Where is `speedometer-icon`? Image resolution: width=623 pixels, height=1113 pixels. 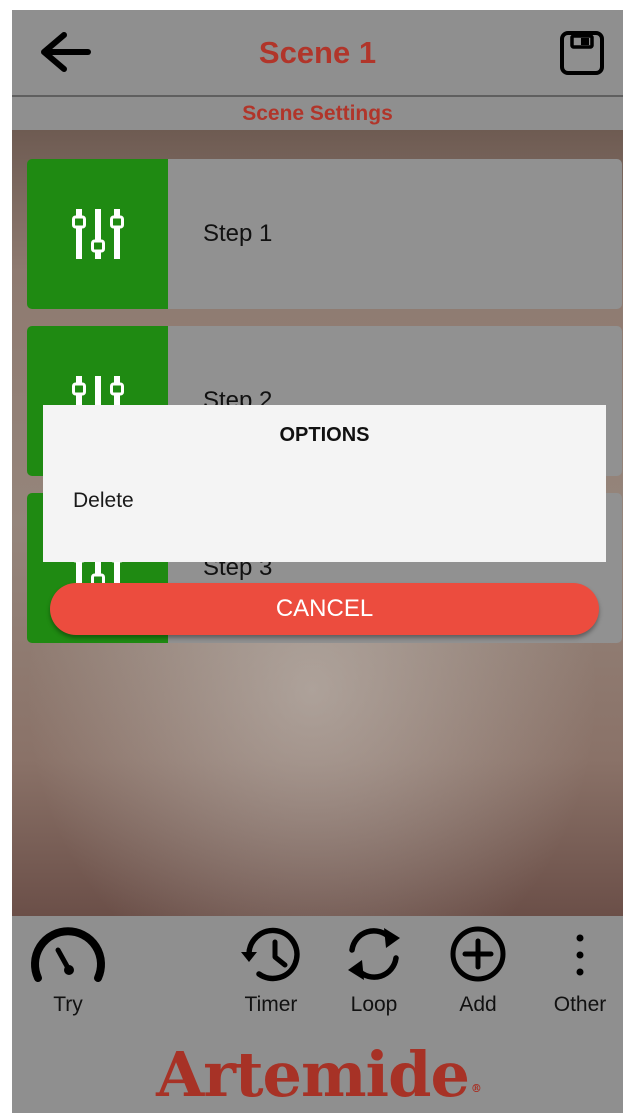
speedometer-icon is located at coordinates (68, 954).